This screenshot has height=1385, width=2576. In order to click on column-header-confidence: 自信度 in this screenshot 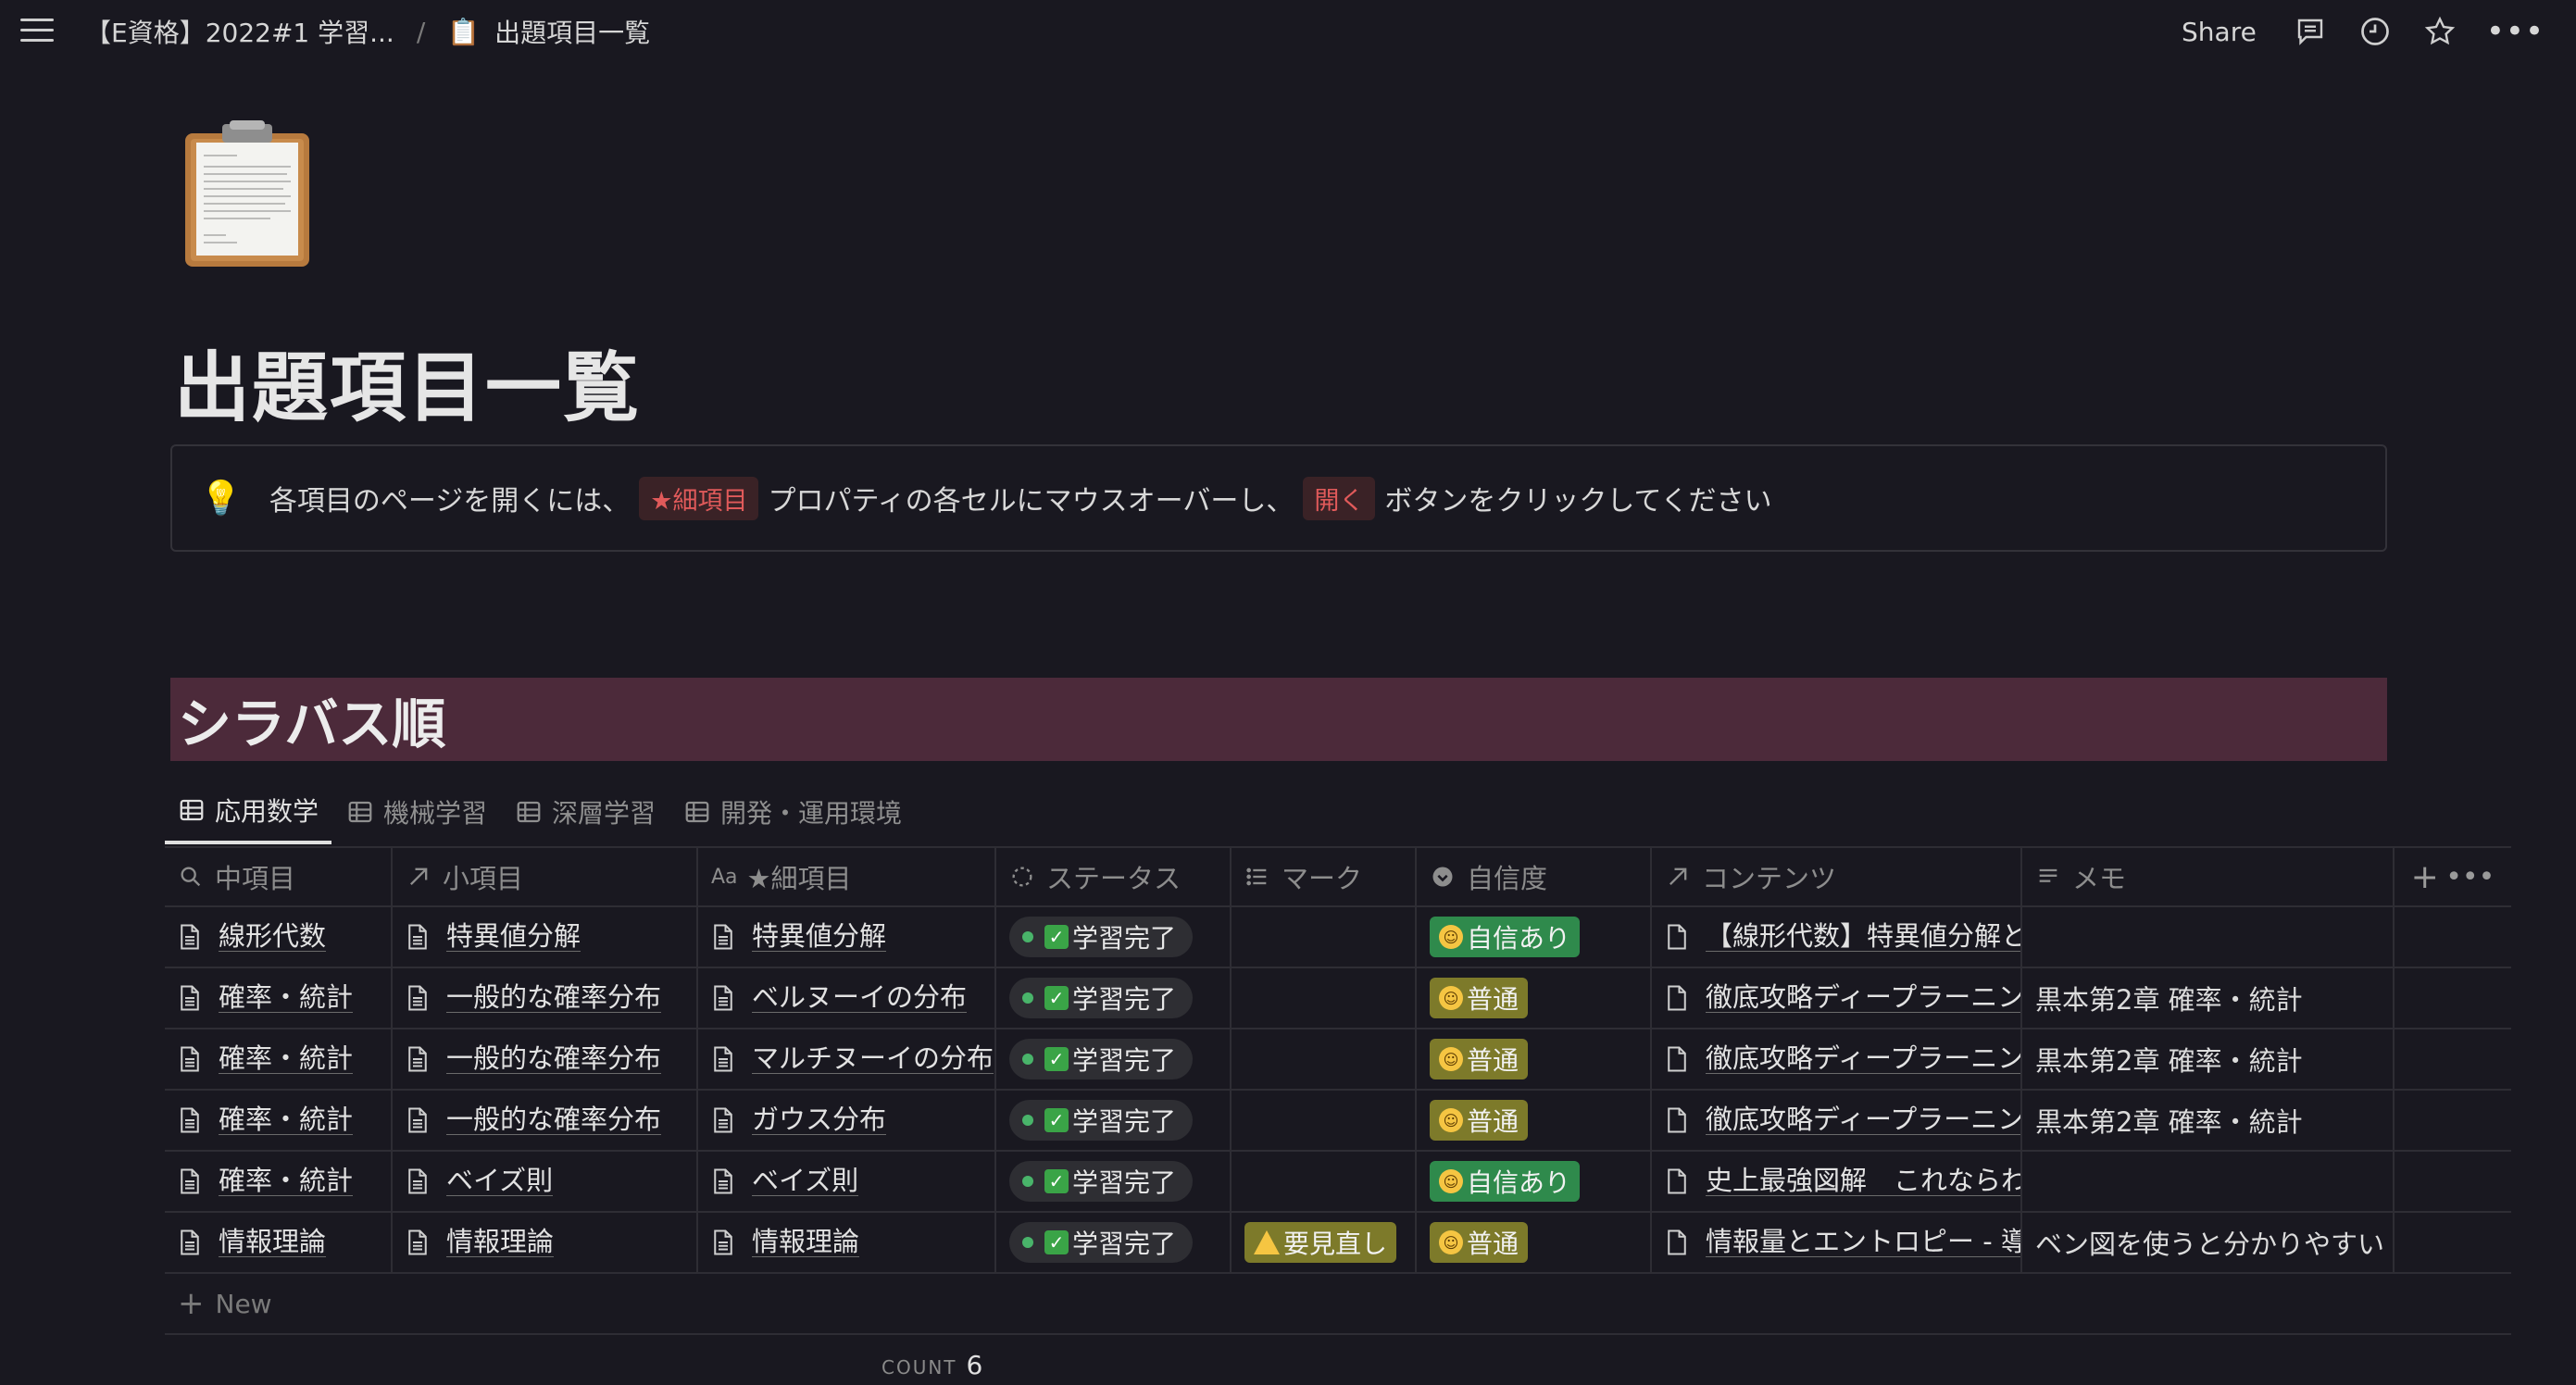, I will do `click(1534, 876)`.